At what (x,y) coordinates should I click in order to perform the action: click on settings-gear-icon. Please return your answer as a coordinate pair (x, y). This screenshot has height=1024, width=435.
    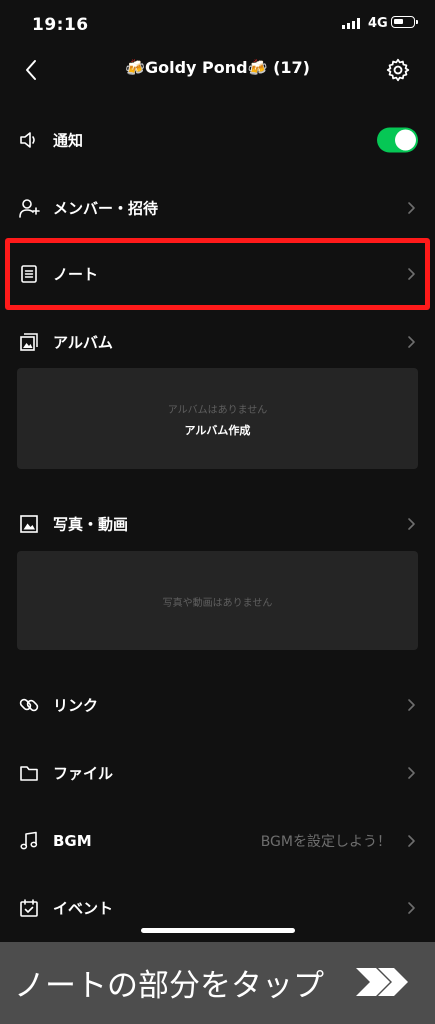
    Looking at the image, I should click on (398, 70).